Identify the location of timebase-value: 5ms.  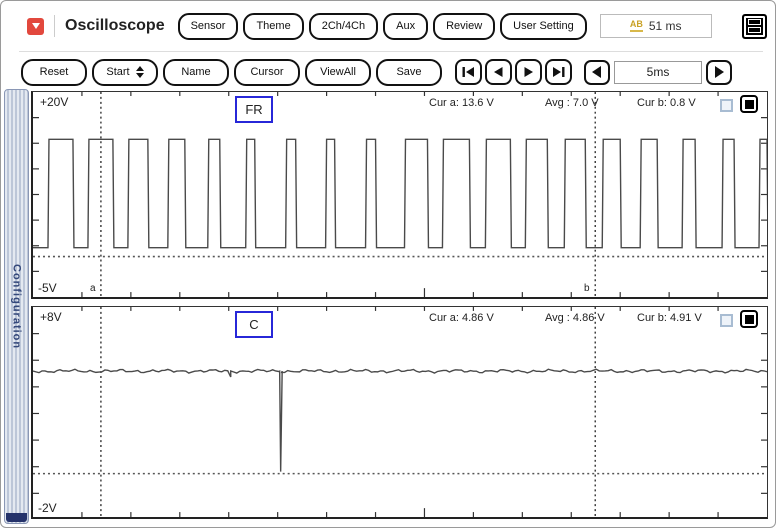
(658, 72).